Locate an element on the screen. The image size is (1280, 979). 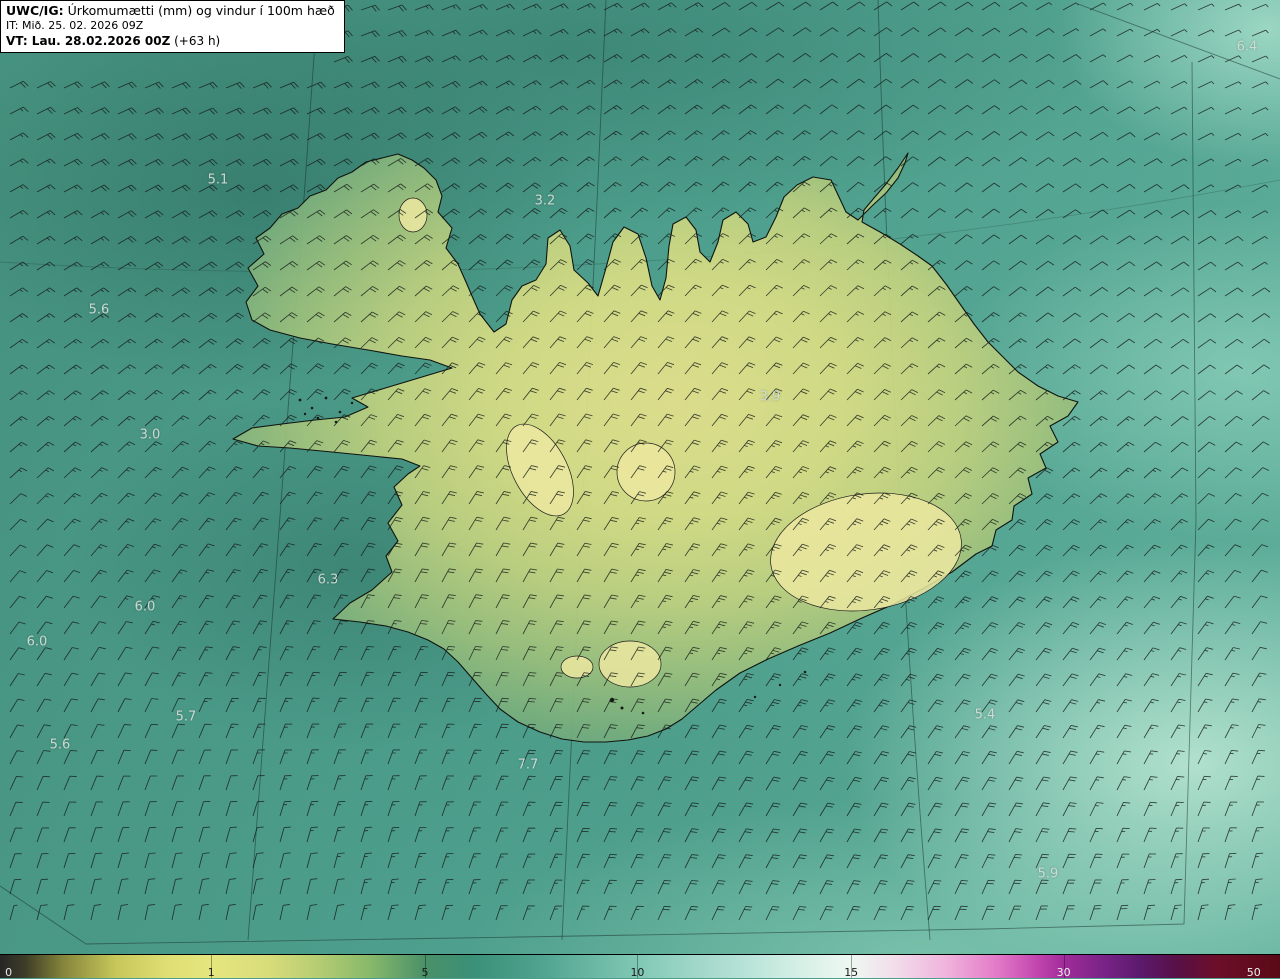
colorbar-tick-label: 0 is located at coordinates (9, 972).